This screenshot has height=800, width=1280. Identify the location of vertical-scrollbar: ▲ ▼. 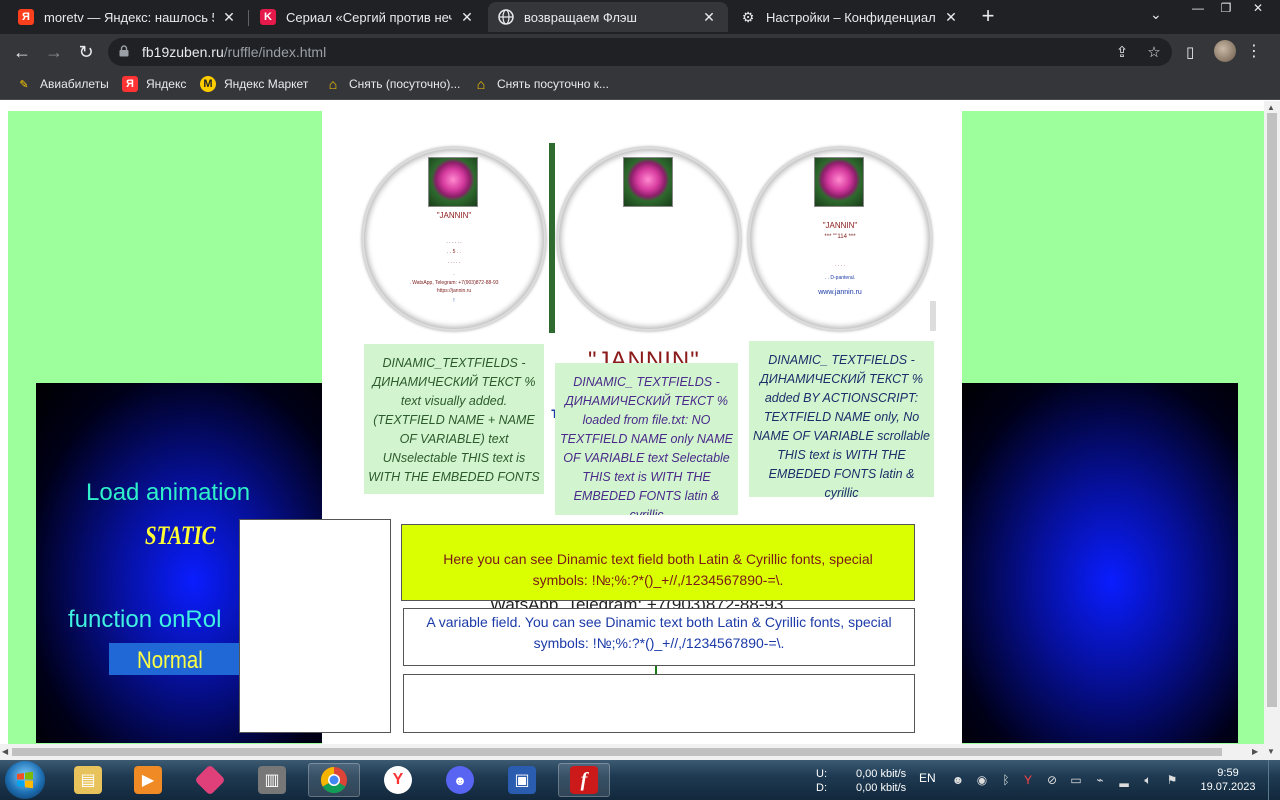
(1272, 430).